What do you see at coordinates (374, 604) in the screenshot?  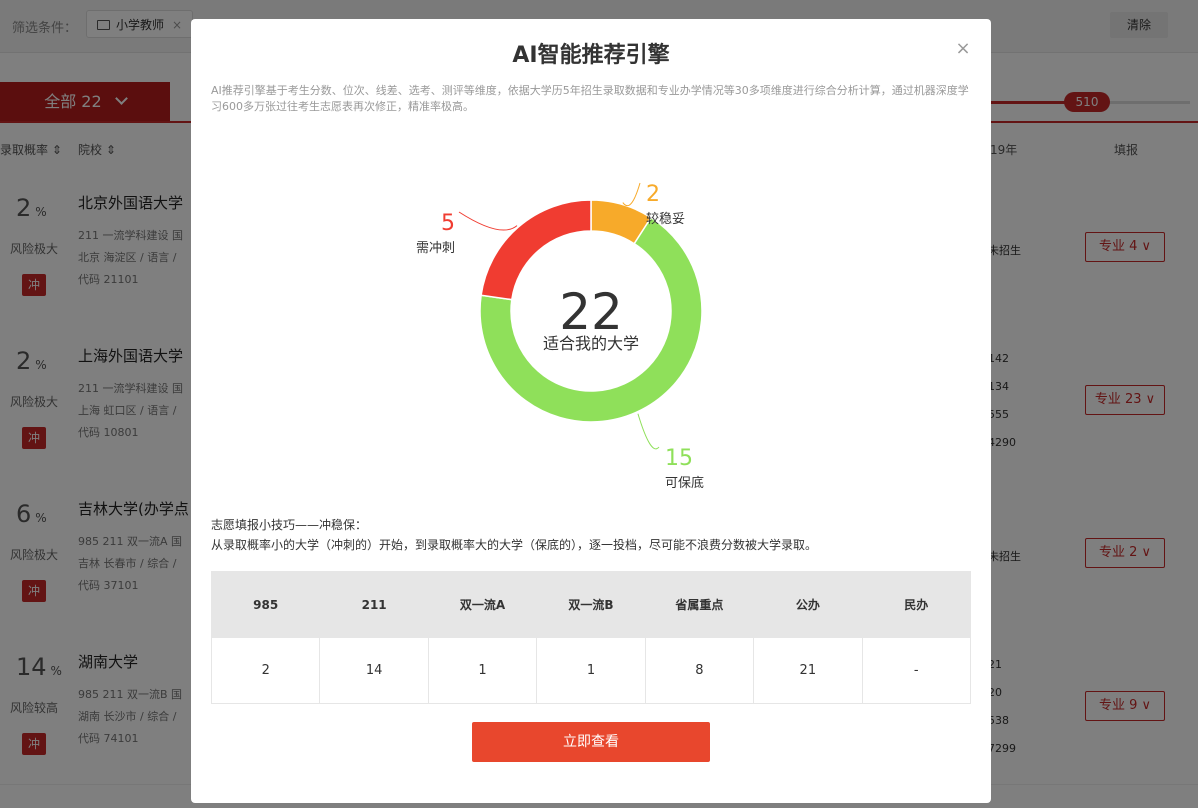 I see `stats-header-cell: 211` at bounding box center [374, 604].